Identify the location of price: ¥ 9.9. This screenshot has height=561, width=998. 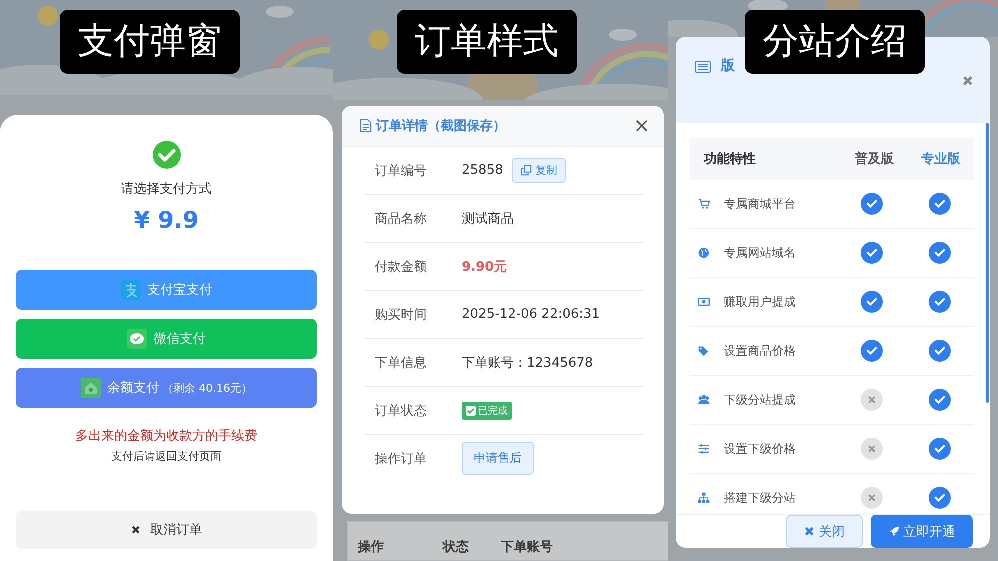
(166, 221).